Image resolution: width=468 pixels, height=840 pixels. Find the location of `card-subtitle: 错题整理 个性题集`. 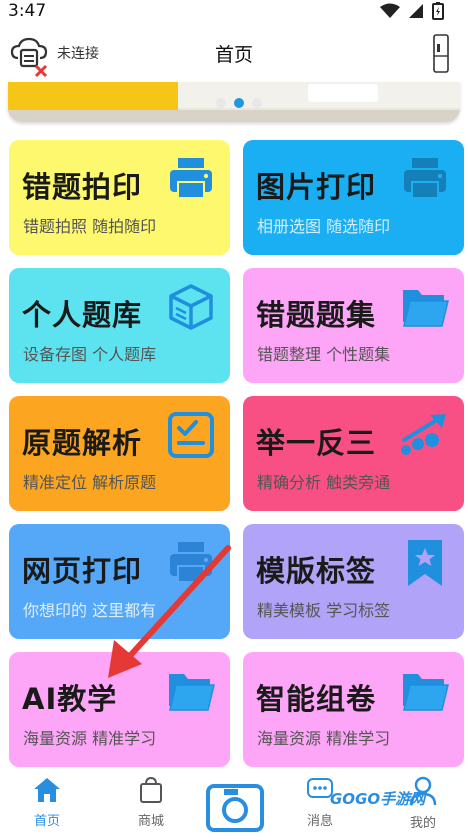

card-subtitle: 错题整理 个性题集 is located at coordinates (324, 354).